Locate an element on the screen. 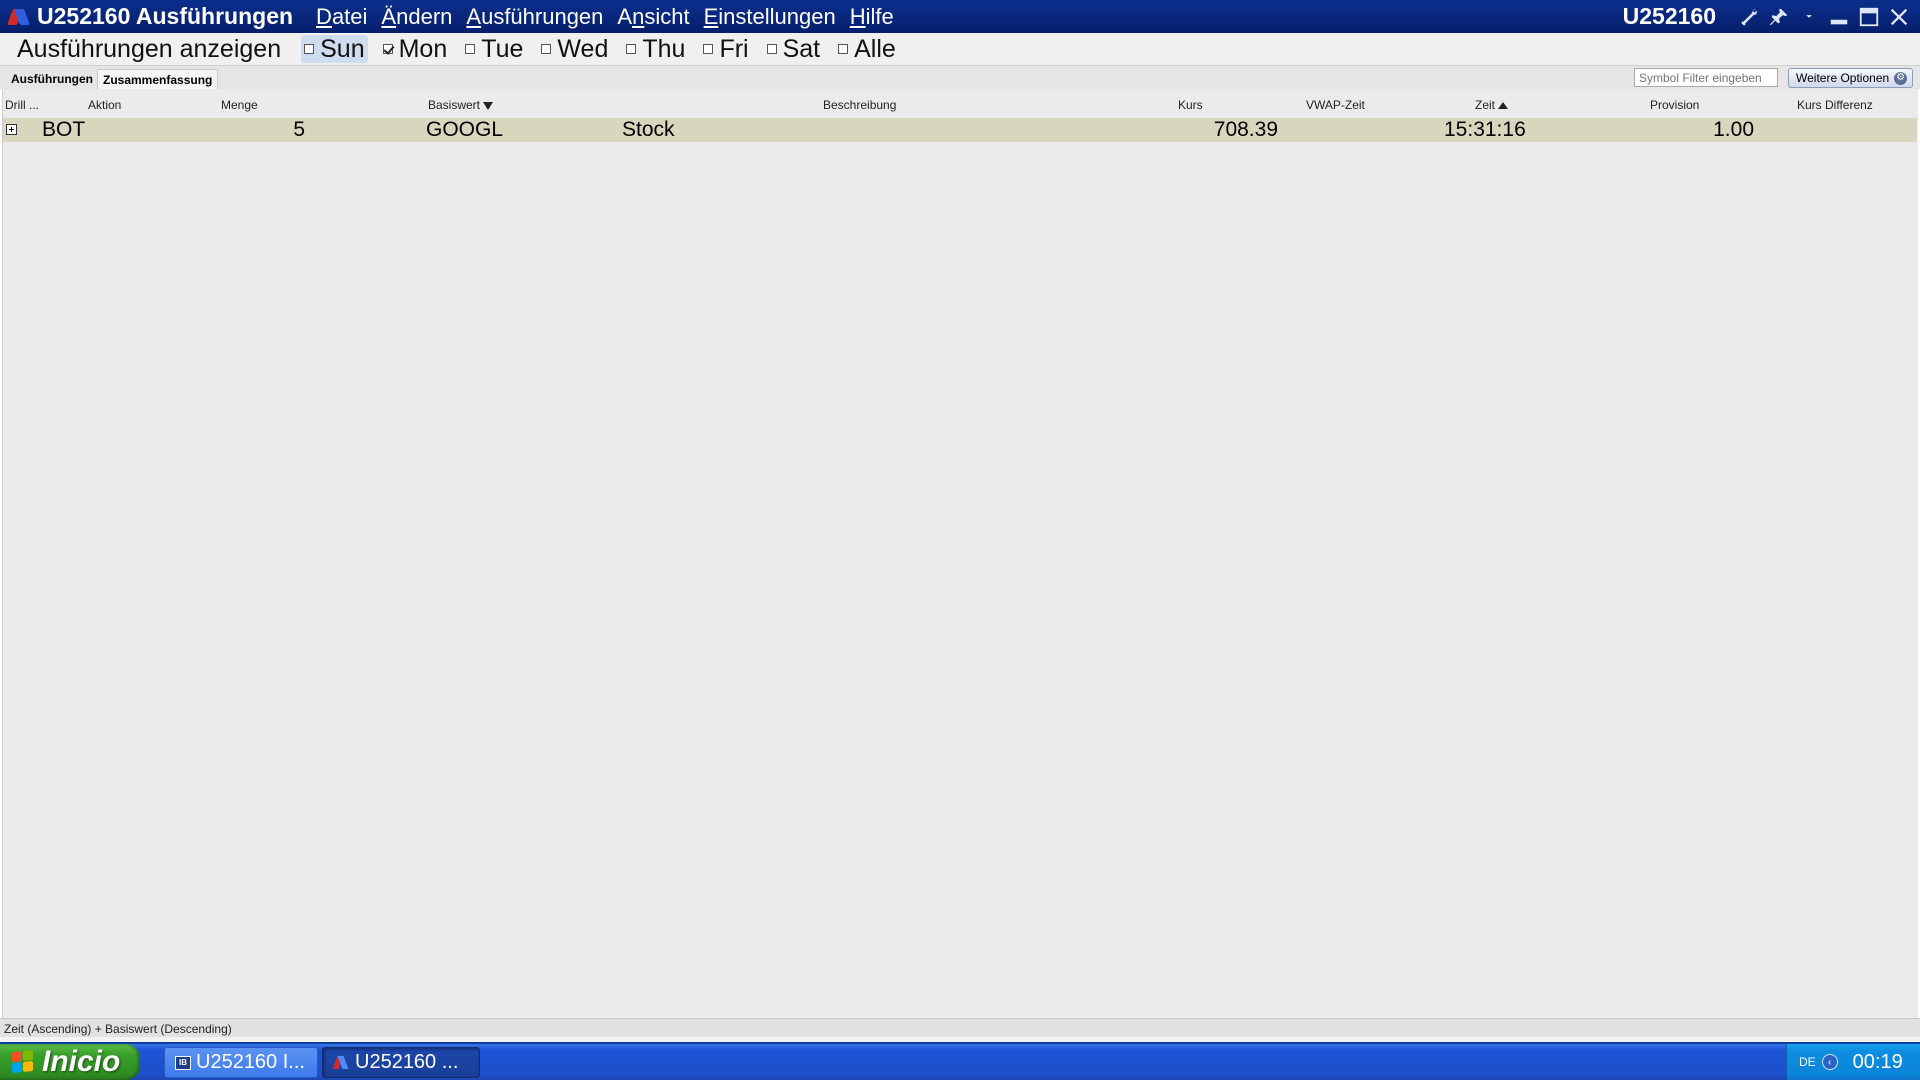 The height and width of the screenshot is (1080, 1920). day-checkbox-wed: Wed is located at coordinates (574, 49).